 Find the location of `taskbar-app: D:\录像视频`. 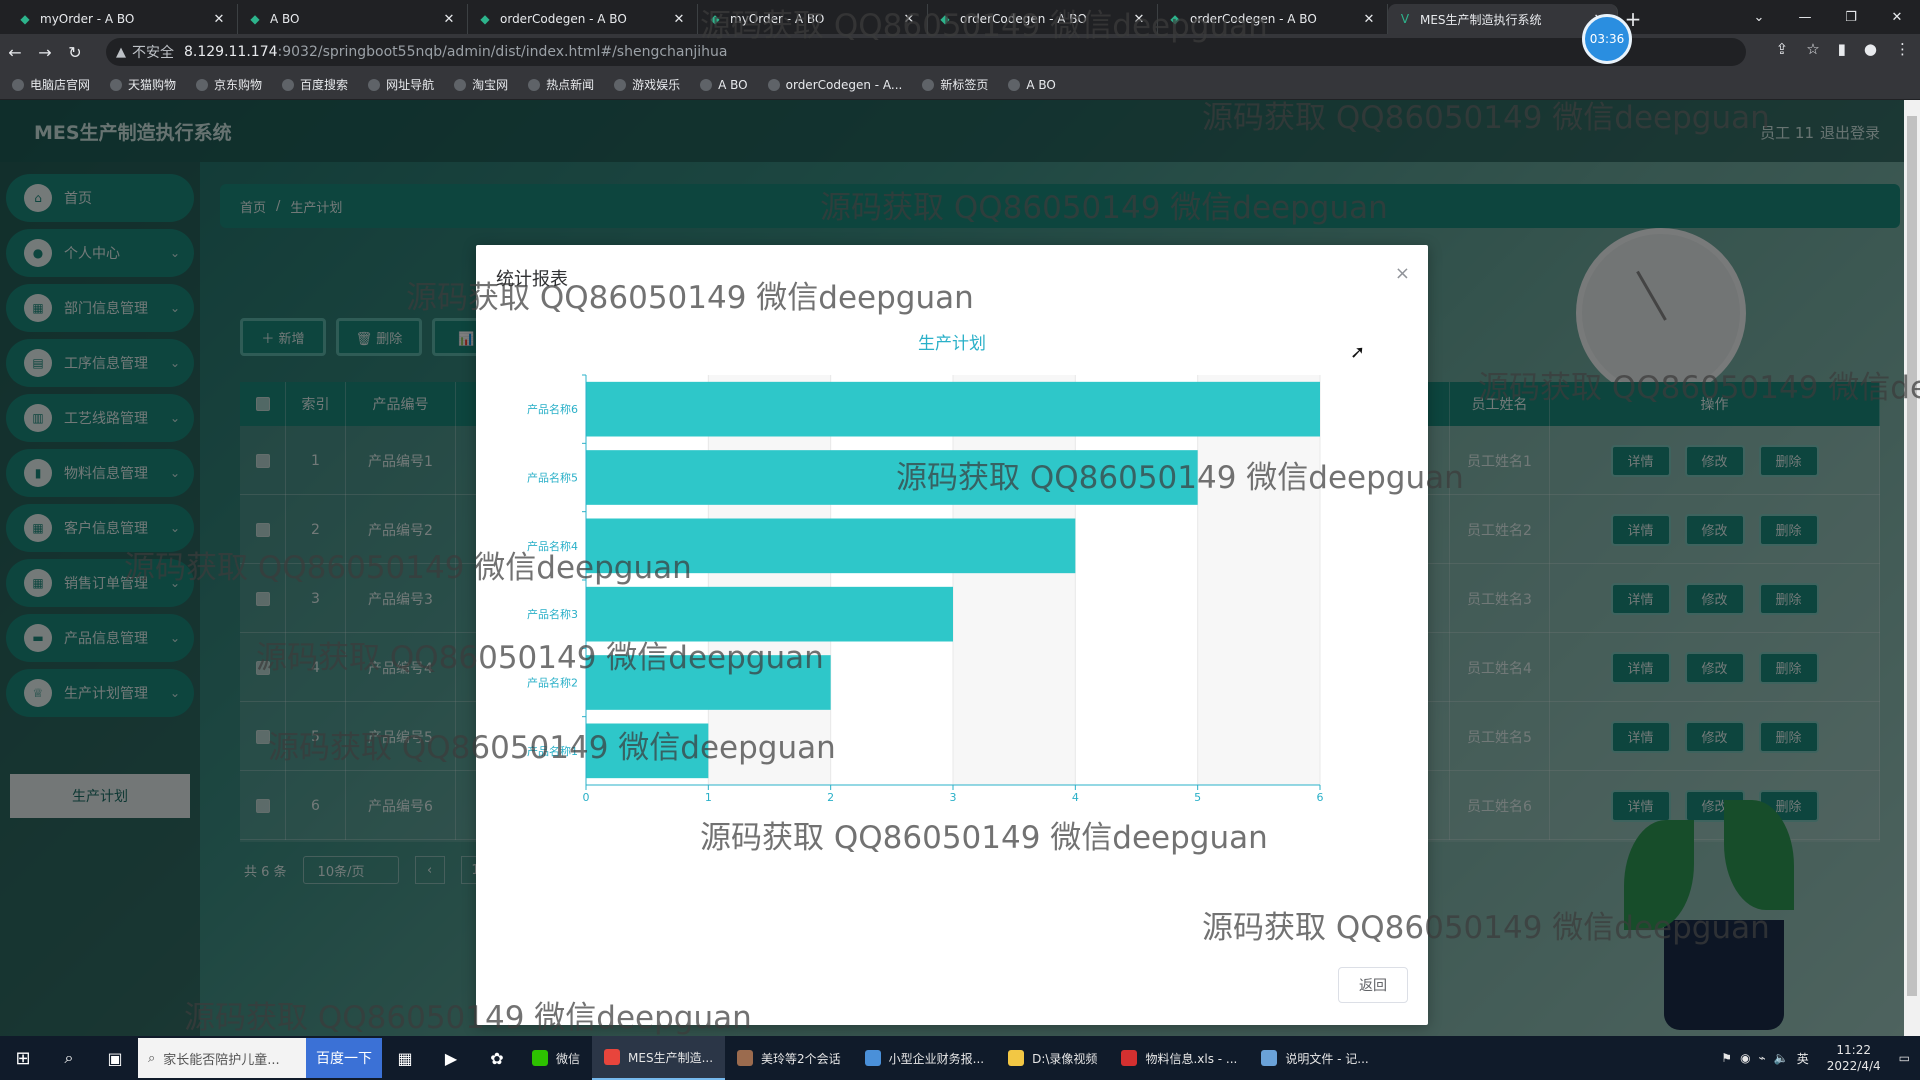

taskbar-app: D:\录像视频 is located at coordinates (1052, 1058).